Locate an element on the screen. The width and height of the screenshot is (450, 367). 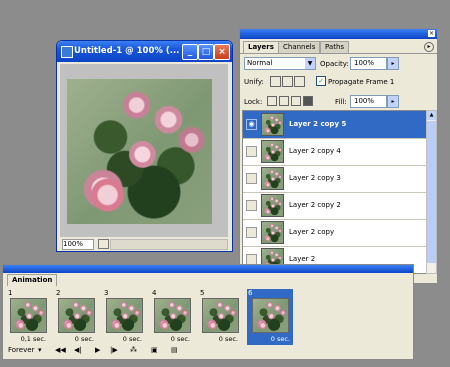
layer-row: Layer 2 copy 2 is located at coordinates (334, 206).